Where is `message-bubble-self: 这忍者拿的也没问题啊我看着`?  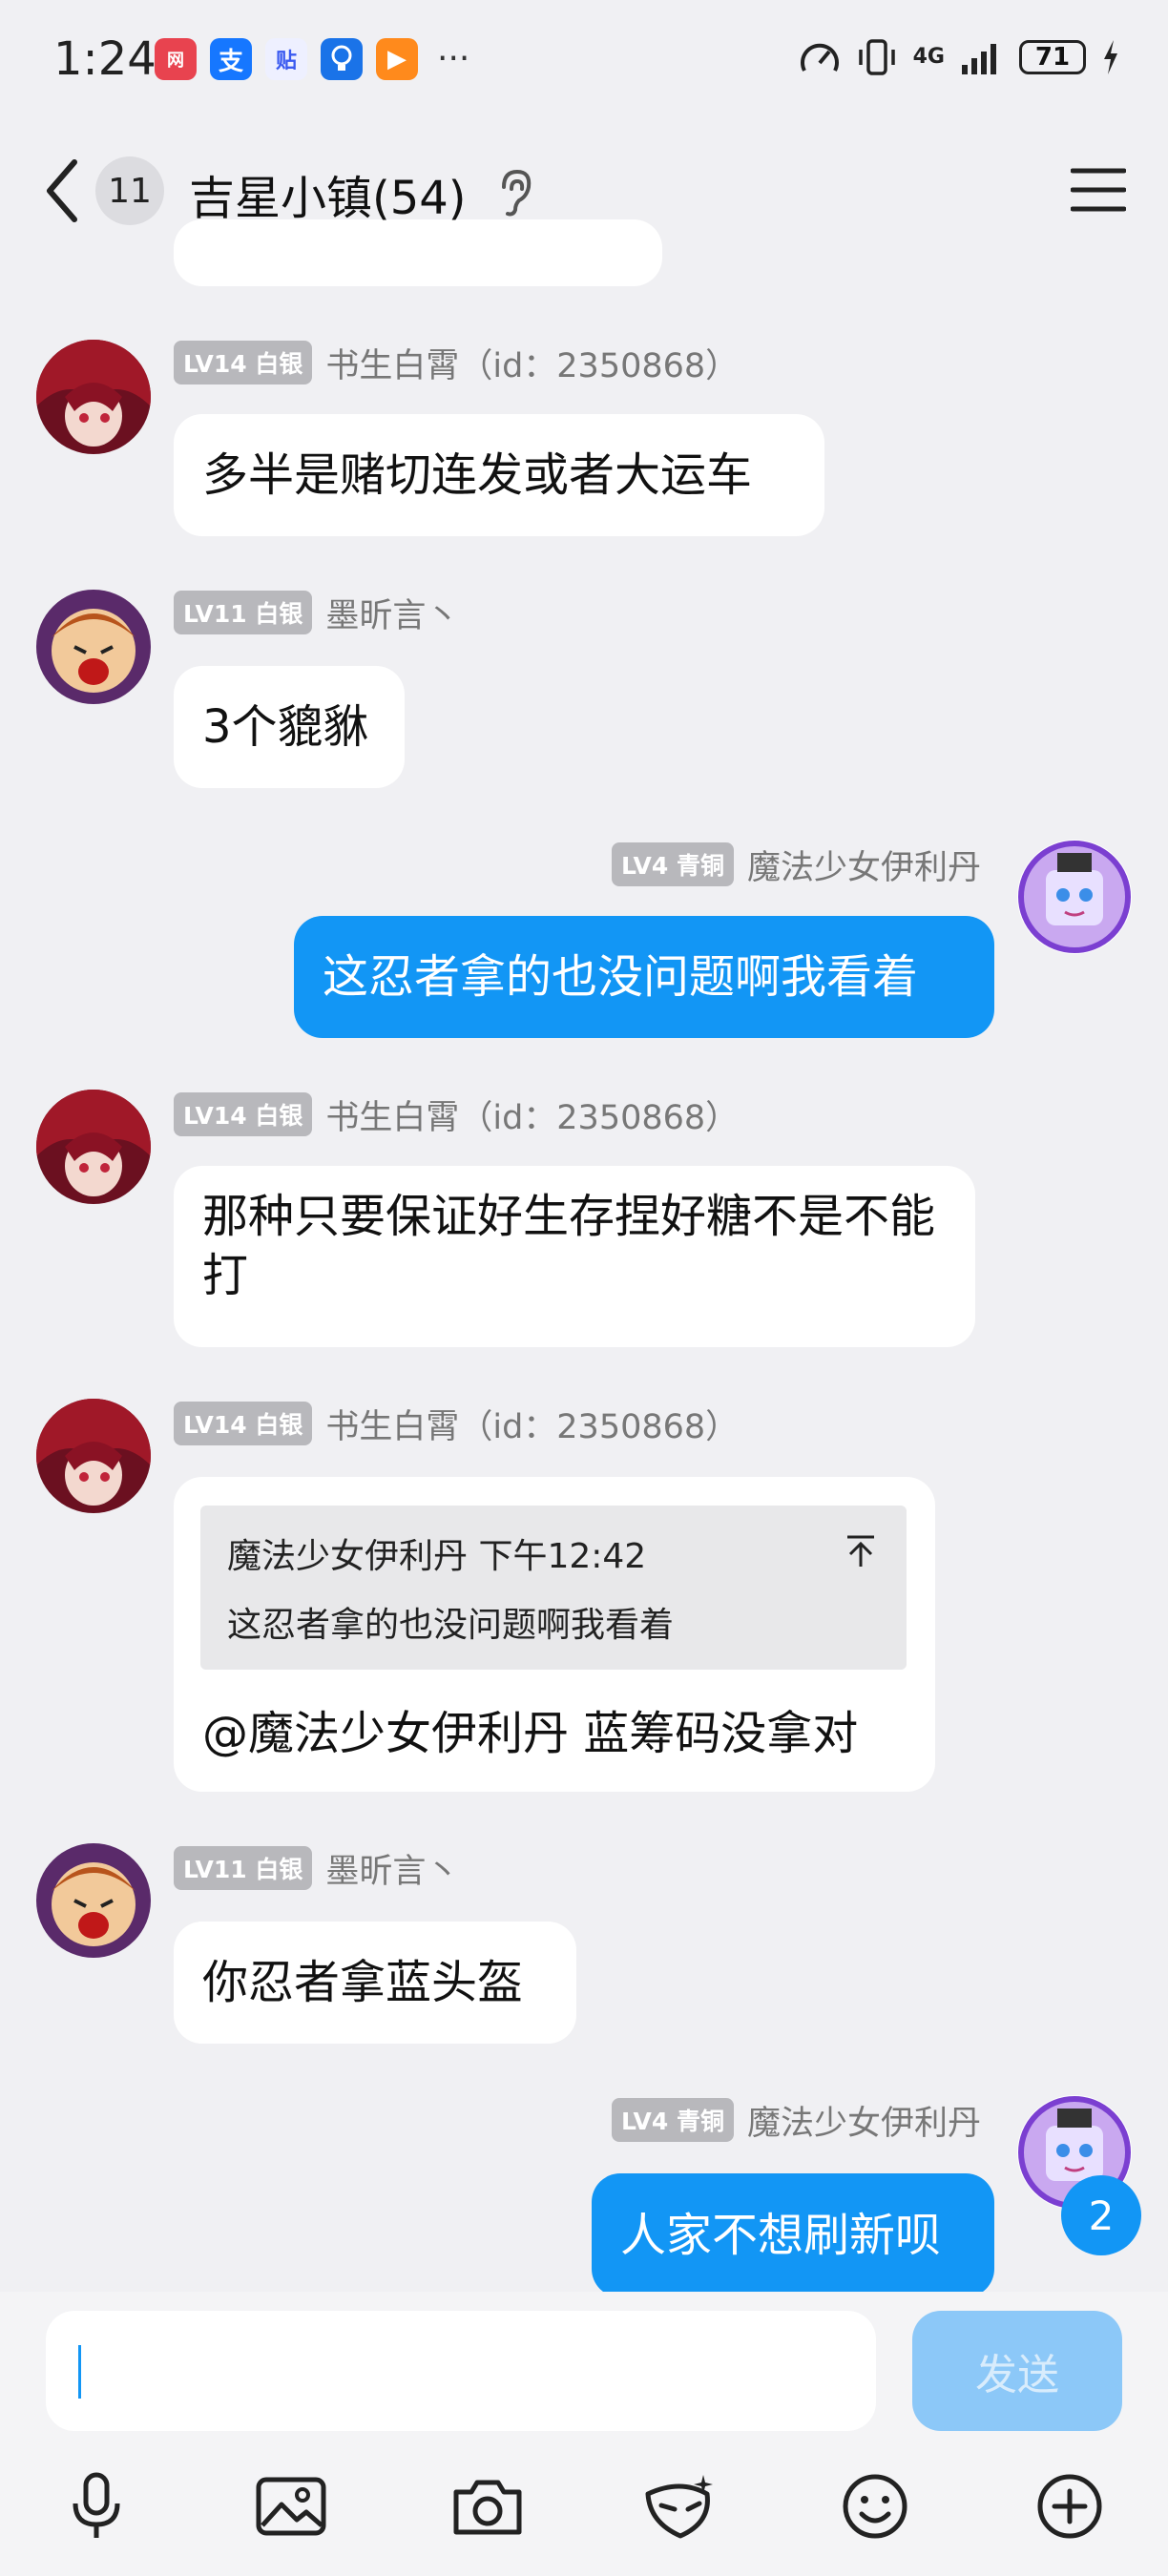 message-bubble-self: 这忍者拿的也没问题啊我看着 is located at coordinates (644, 977).